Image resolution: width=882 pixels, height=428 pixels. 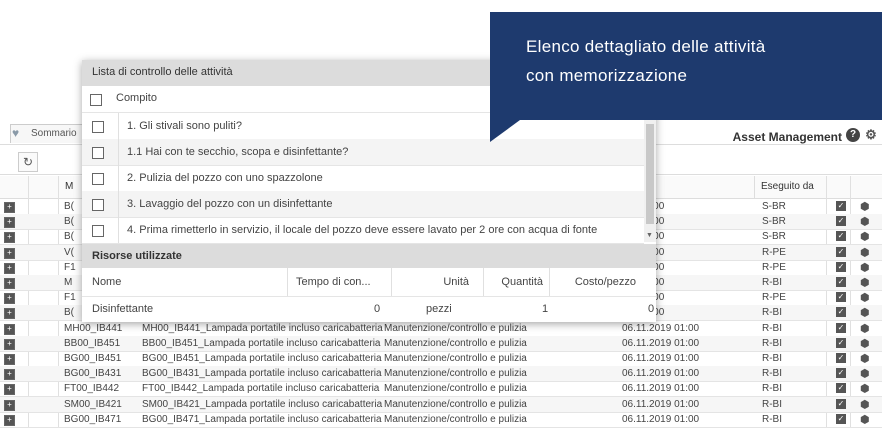 What do you see at coordinates (220, 178) in the screenshot?
I see `task-label: 2. Pulizia del pozzo con uno spazzolone` at bounding box center [220, 178].